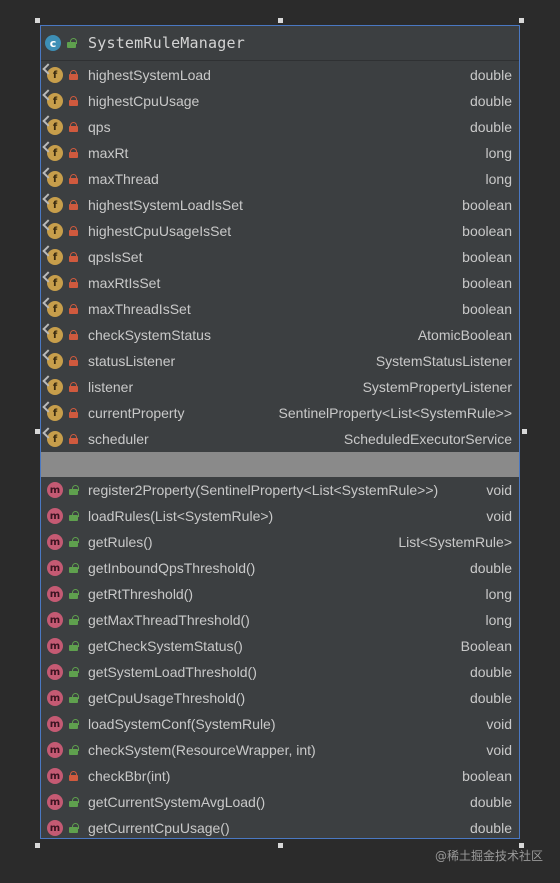  What do you see at coordinates (280, 205) in the screenshot?
I see `field-row: f highestSystemLoadIsSet boolean` at bounding box center [280, 205].